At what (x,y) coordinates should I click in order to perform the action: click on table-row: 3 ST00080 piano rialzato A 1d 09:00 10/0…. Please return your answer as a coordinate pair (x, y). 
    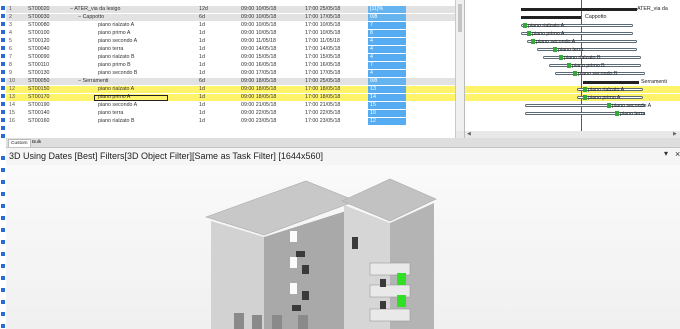
    Looking at the image, I should click on (230, 26).